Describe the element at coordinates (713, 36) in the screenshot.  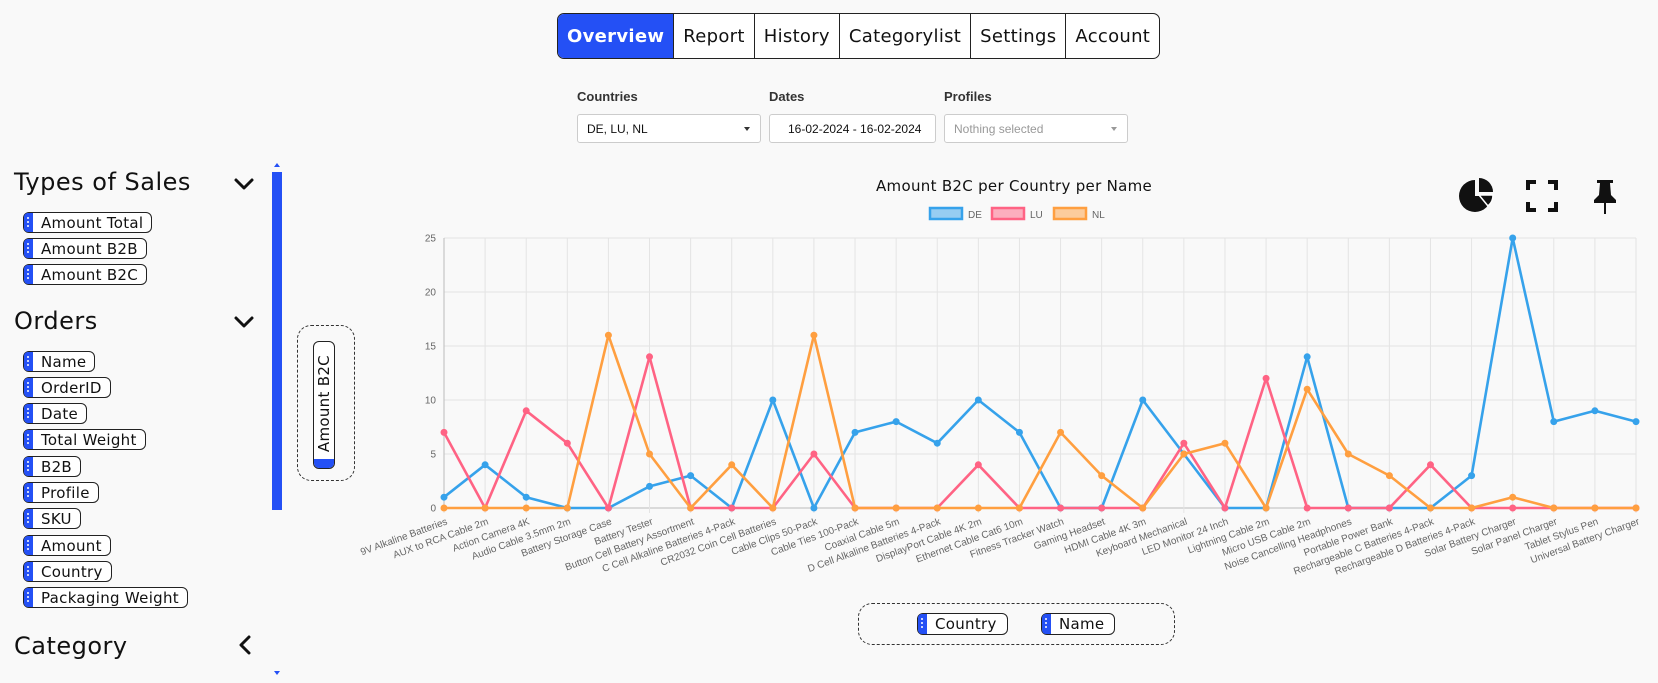
I see `tab-report: Report` at that location.